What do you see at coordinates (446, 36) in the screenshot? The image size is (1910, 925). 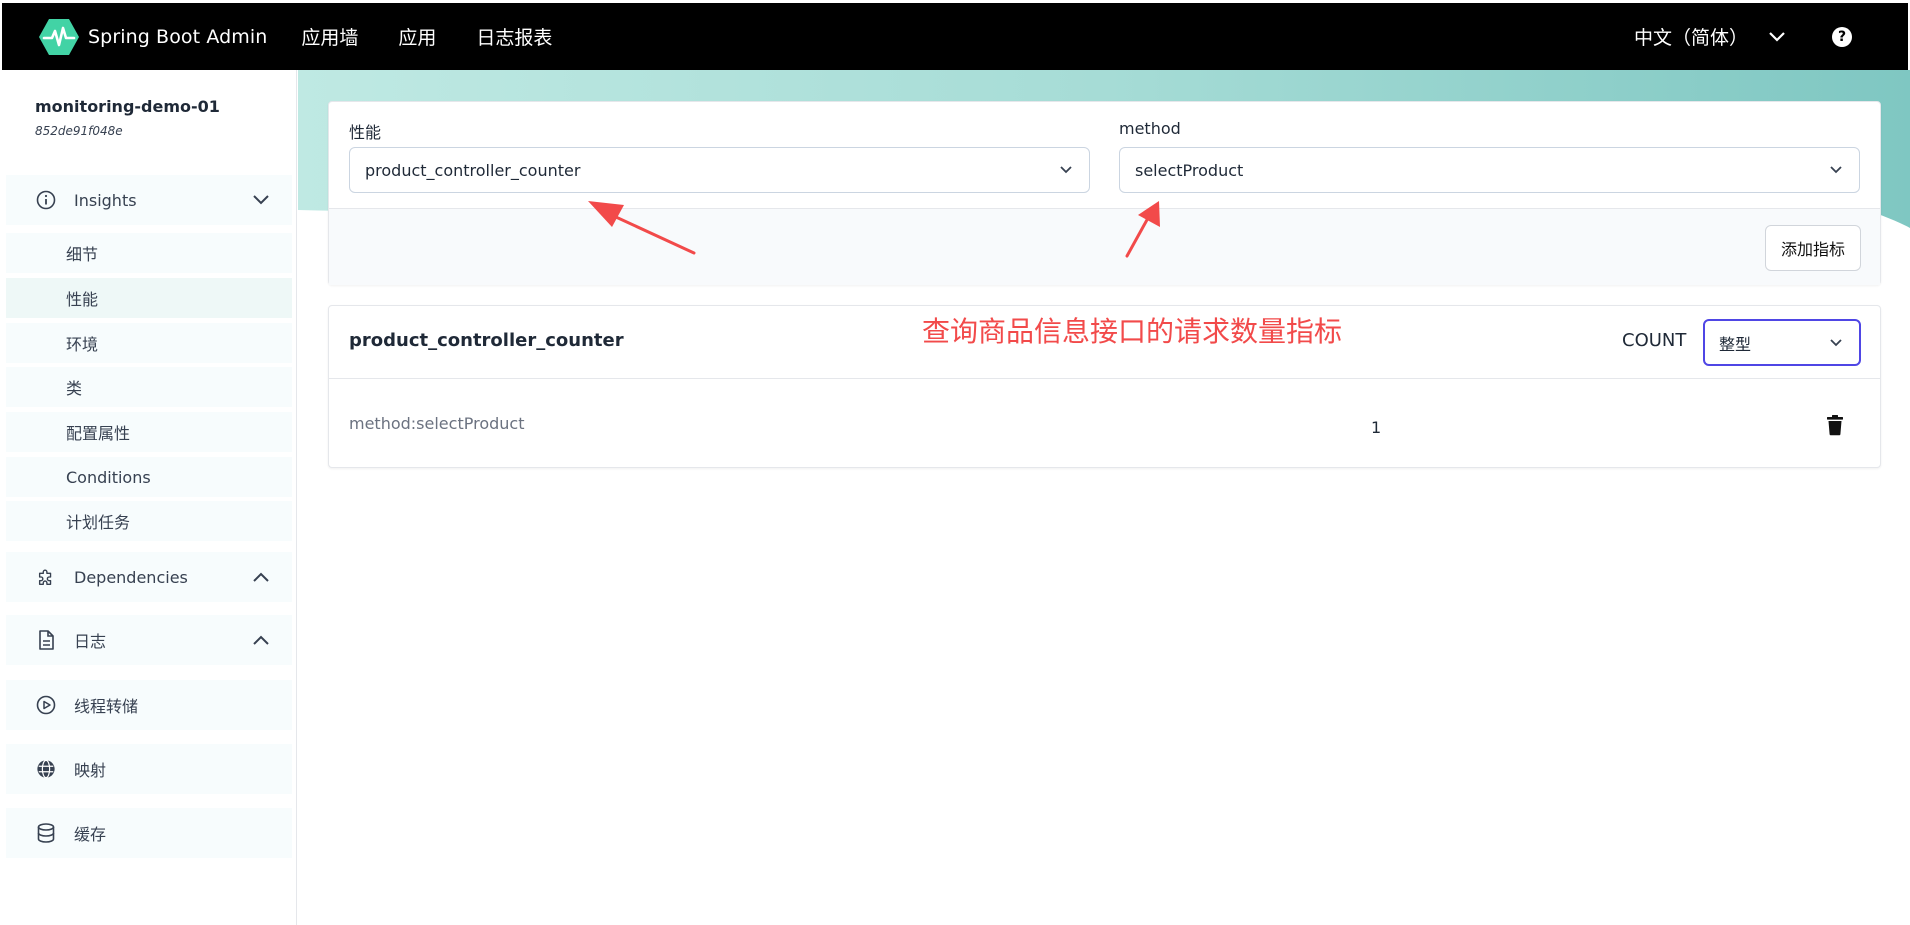 I see `main-nav: 应用墙 应用 日志报表` at bounding box center [446, 36].